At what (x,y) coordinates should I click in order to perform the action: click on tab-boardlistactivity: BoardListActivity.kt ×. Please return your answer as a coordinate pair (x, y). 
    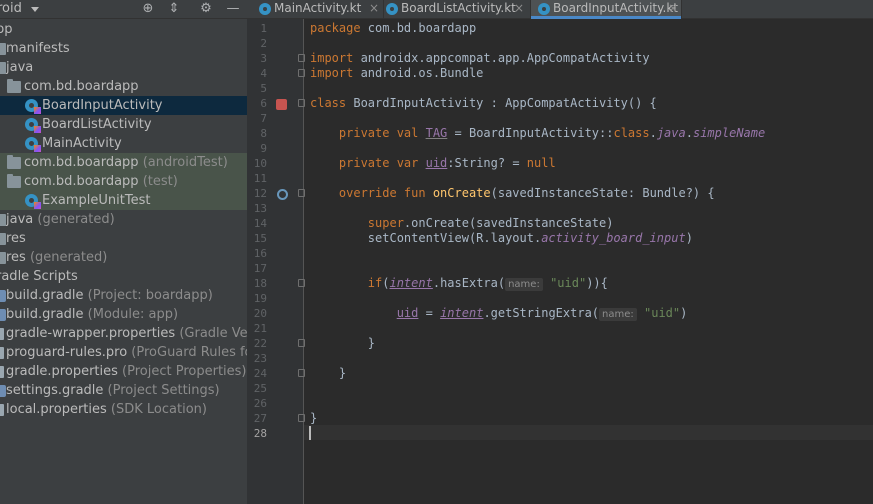
    Looking at the image, I should click on (457, 9).